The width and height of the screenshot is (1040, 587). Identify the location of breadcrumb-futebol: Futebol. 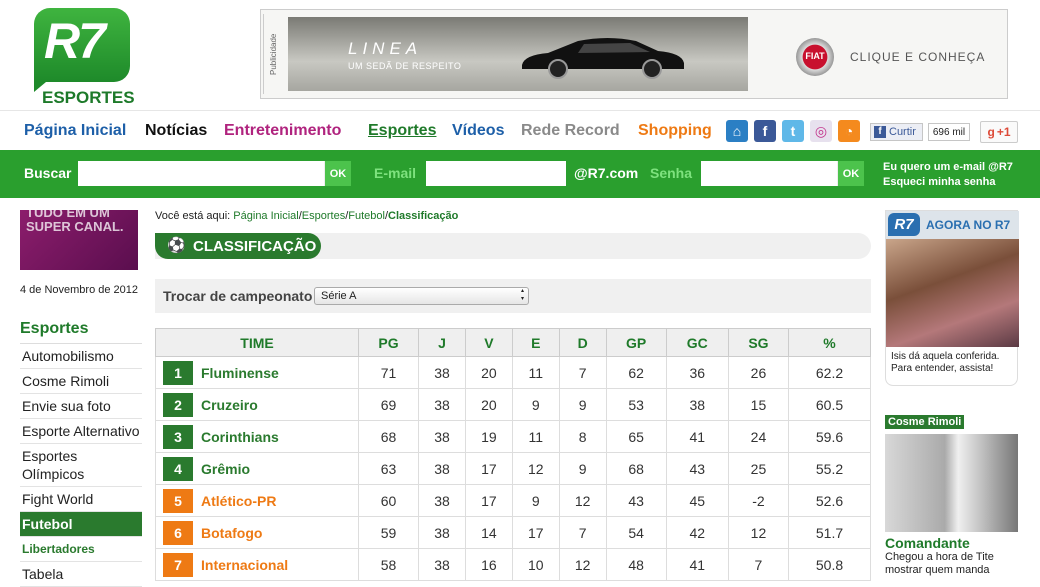
(366, 216).